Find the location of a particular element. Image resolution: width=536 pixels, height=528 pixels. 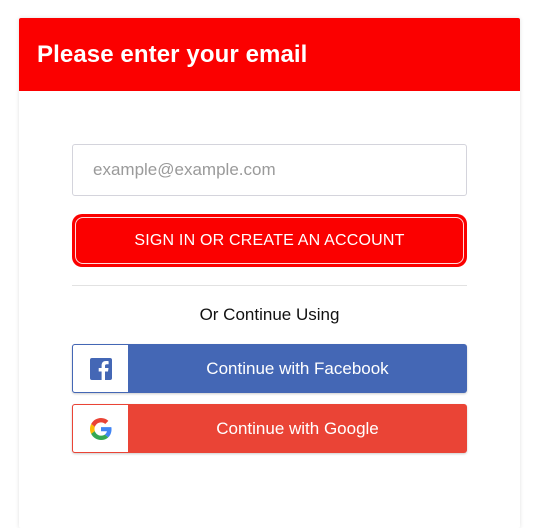

card-header: Please enter your email is located at coordinates (269, 54).